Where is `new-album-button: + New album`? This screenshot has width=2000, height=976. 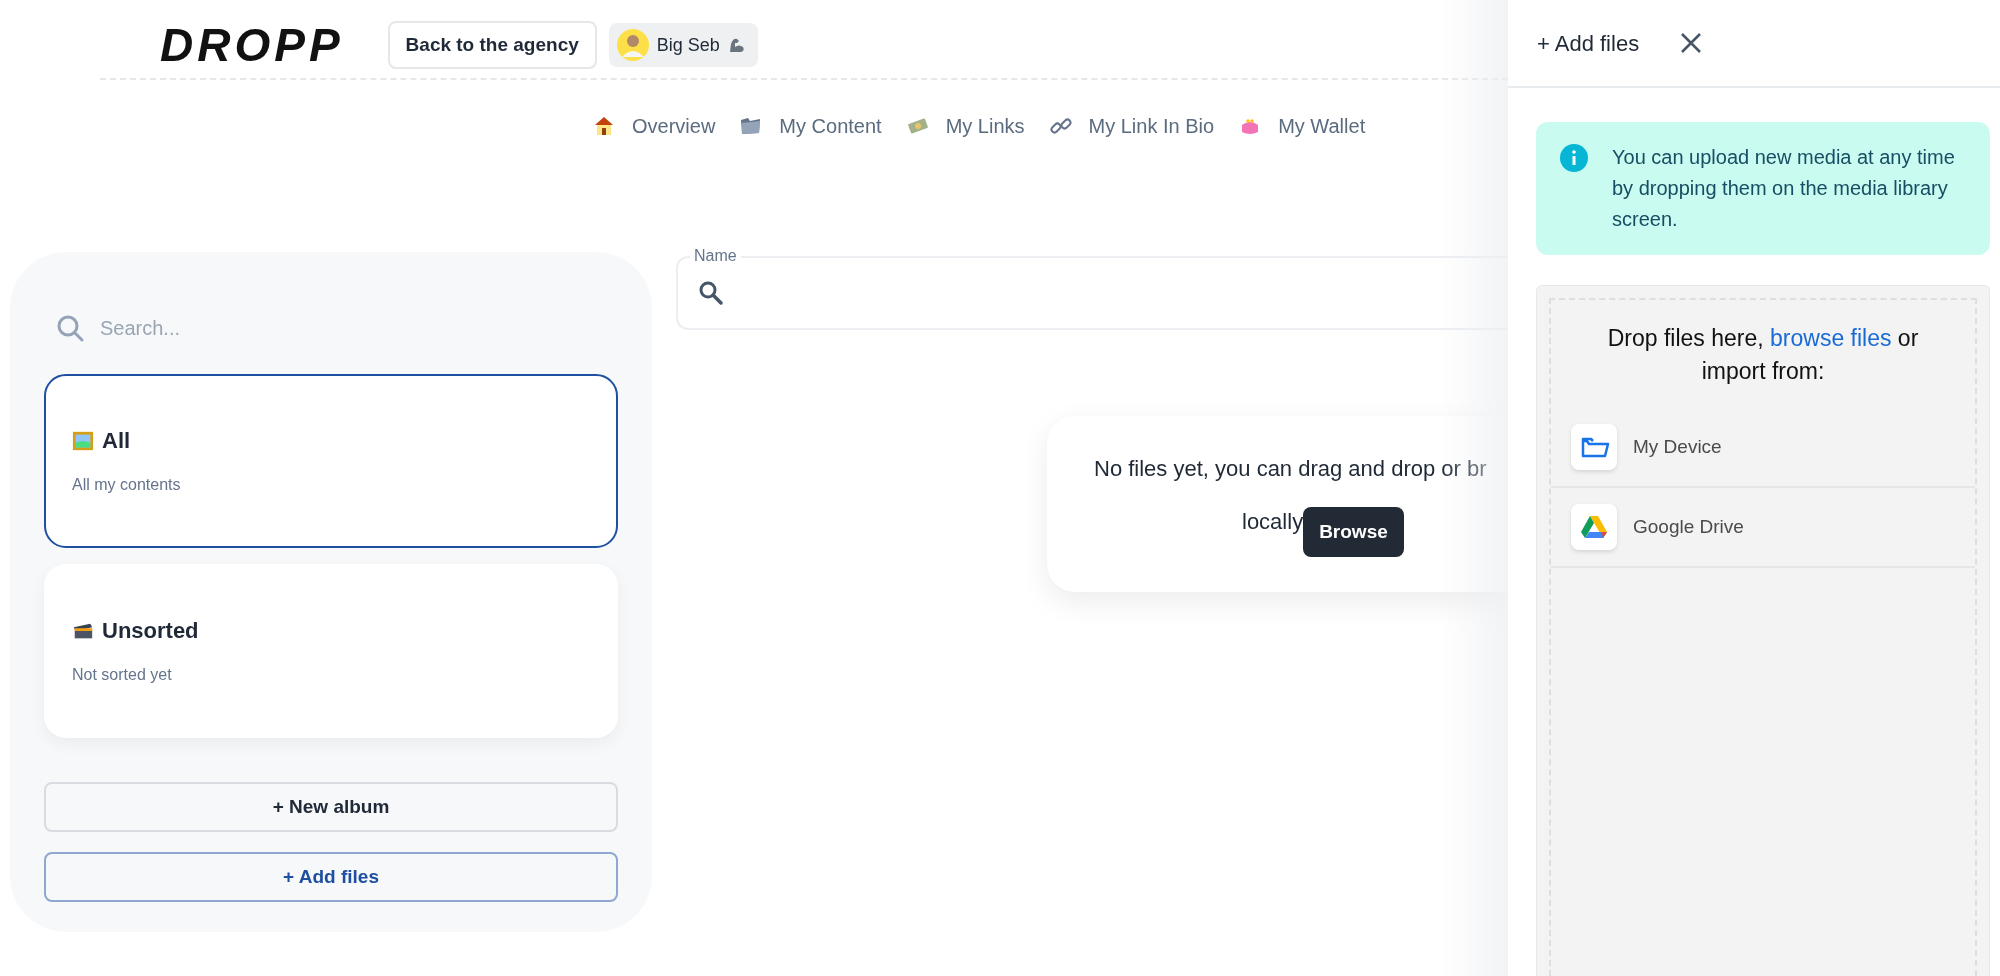
new-album-button: + New album is located at coordinates (331, 807).